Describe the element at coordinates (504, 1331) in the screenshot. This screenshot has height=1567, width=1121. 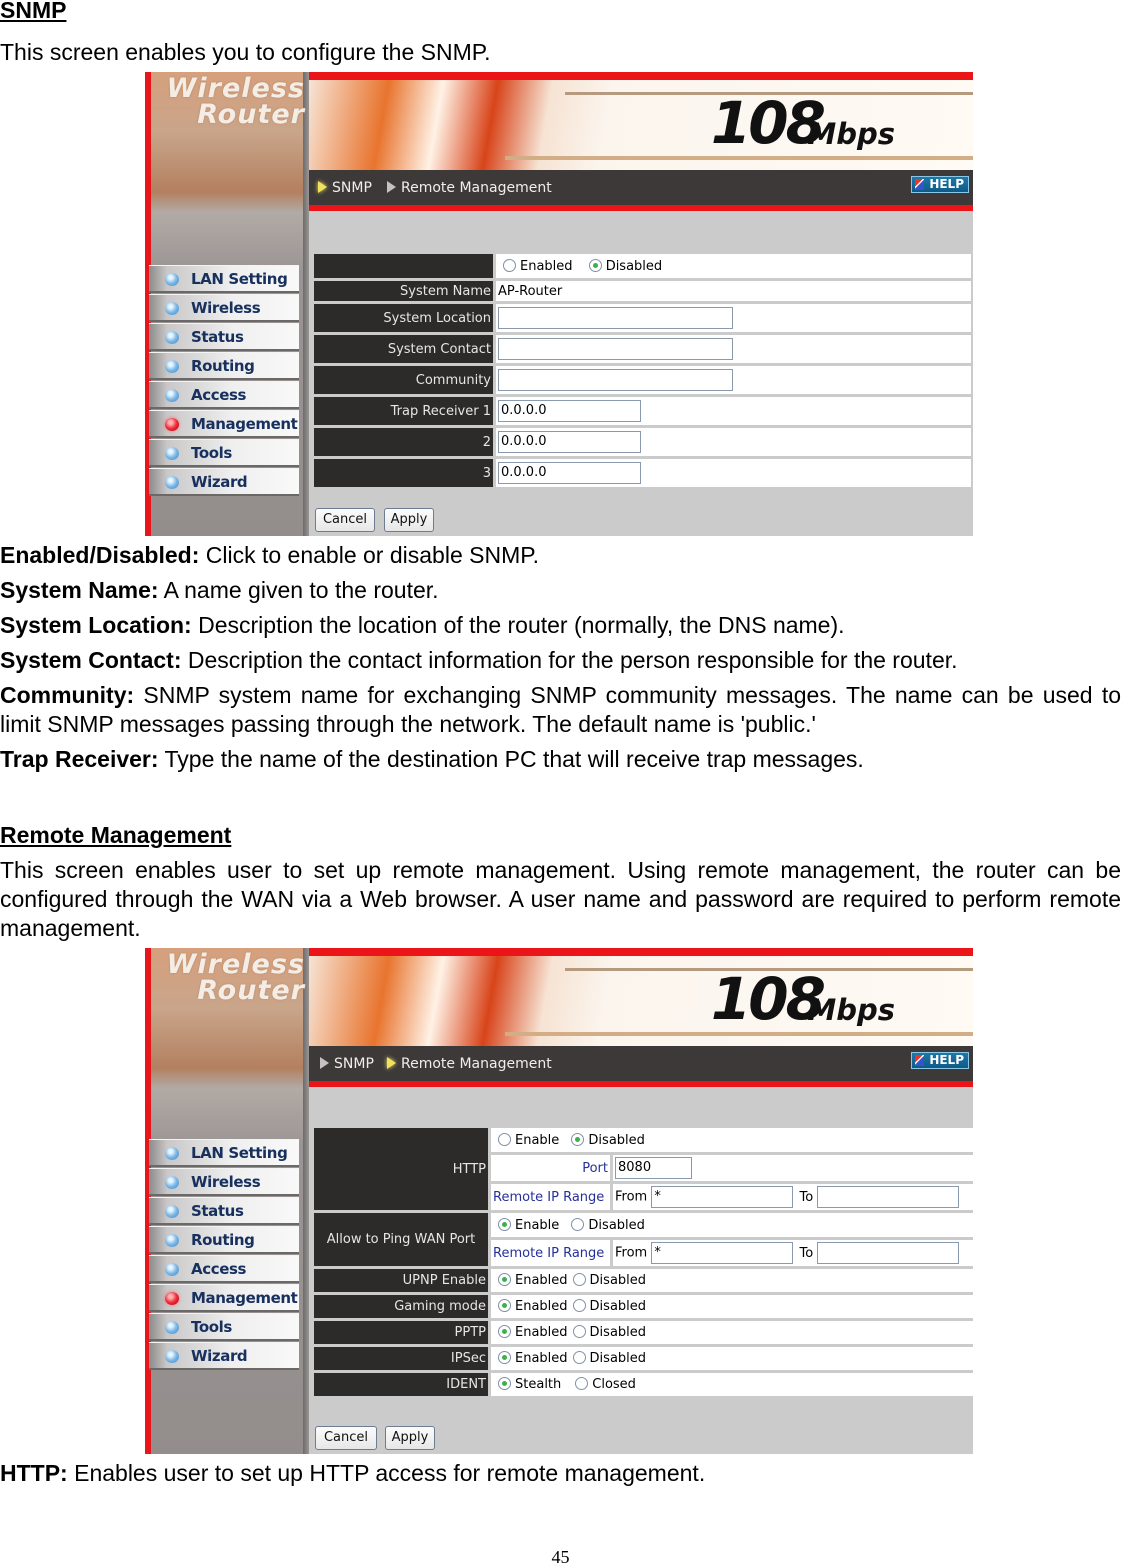
I see `pptp-enabled-radio` at that location.